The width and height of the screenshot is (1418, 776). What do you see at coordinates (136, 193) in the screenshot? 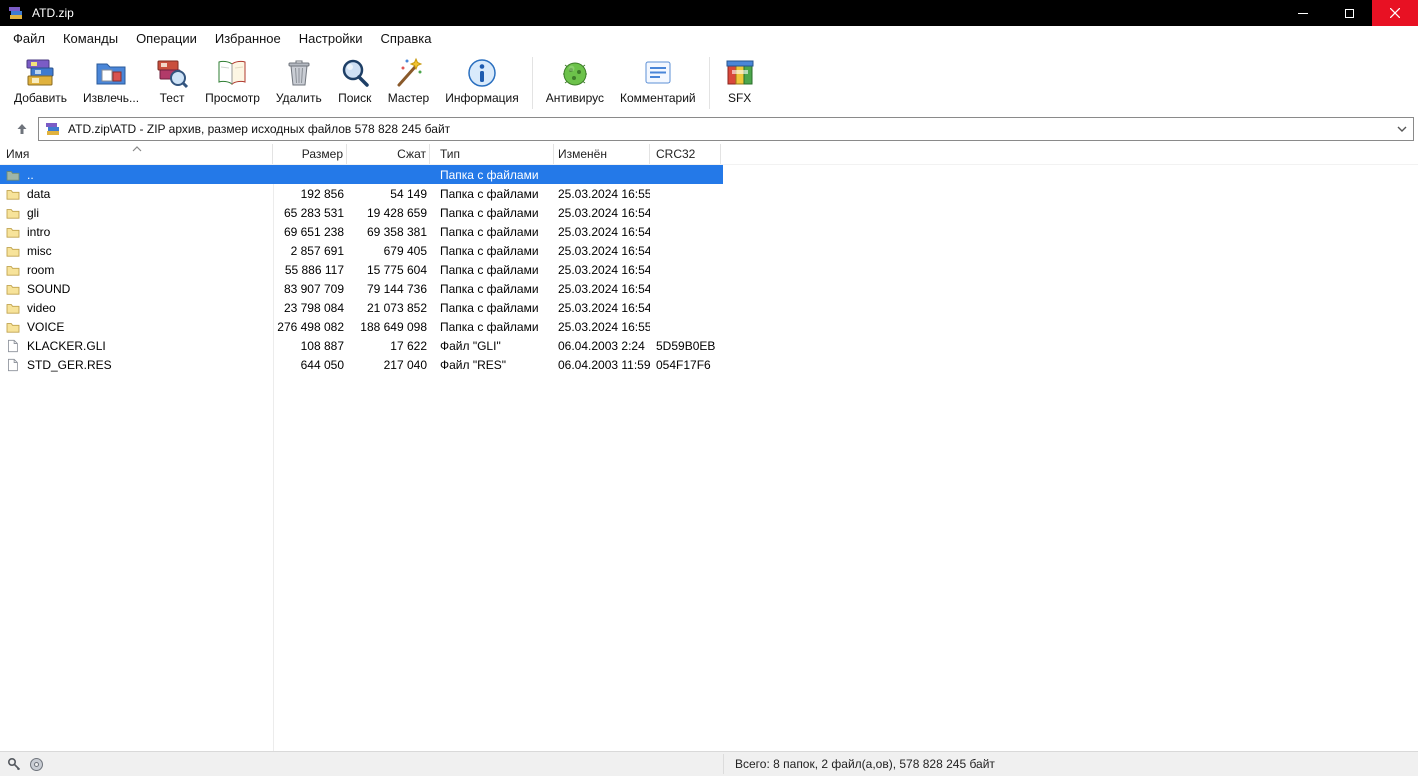
I see `cell-name: data` at bounding box center [136, 193].